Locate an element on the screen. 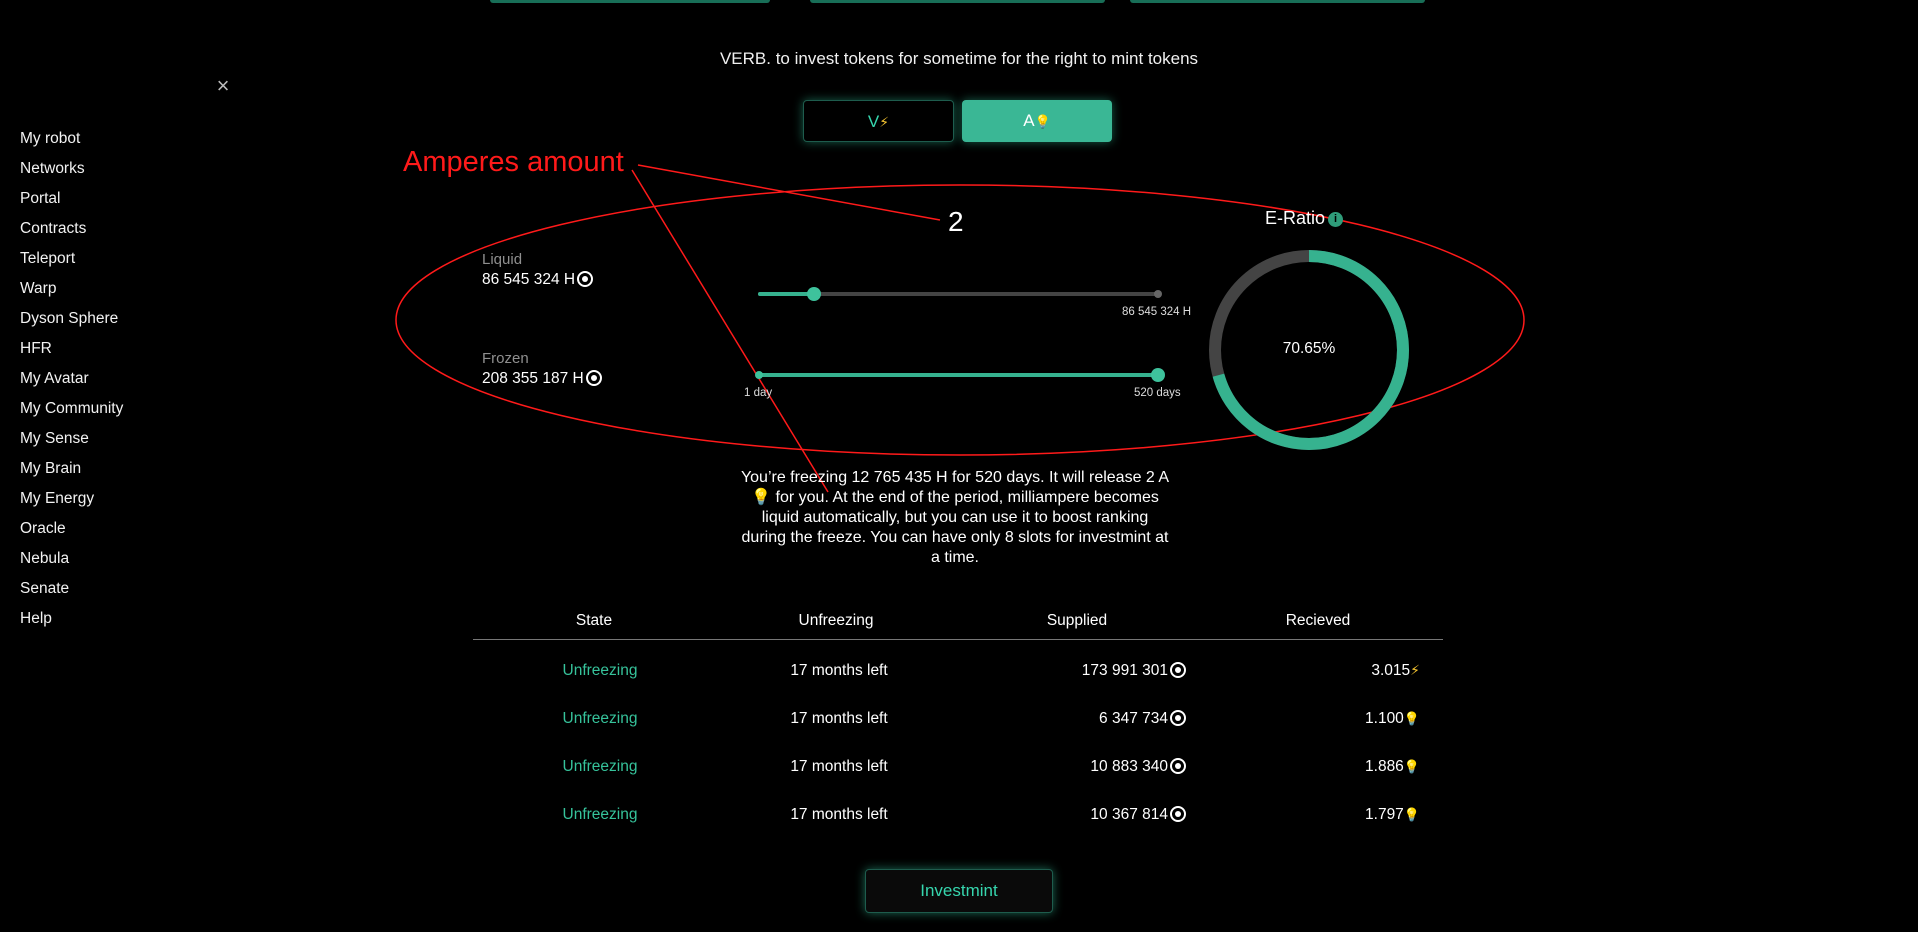 The image size is (1918, 932). received-value: 1.100 is located at coordinates (1384, 718).